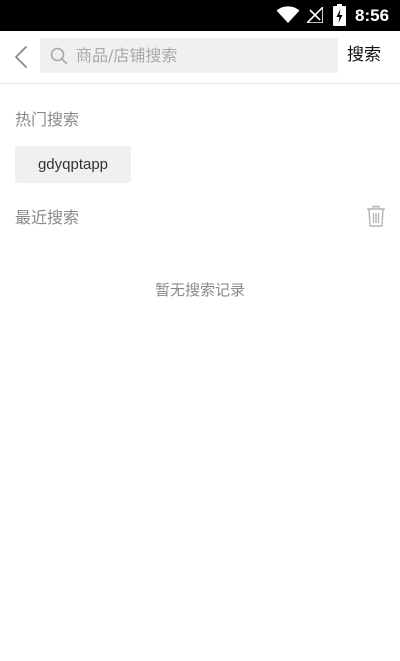 The image size is (400, 661). I want to click on status-time: 8:56, so click(372, 15).